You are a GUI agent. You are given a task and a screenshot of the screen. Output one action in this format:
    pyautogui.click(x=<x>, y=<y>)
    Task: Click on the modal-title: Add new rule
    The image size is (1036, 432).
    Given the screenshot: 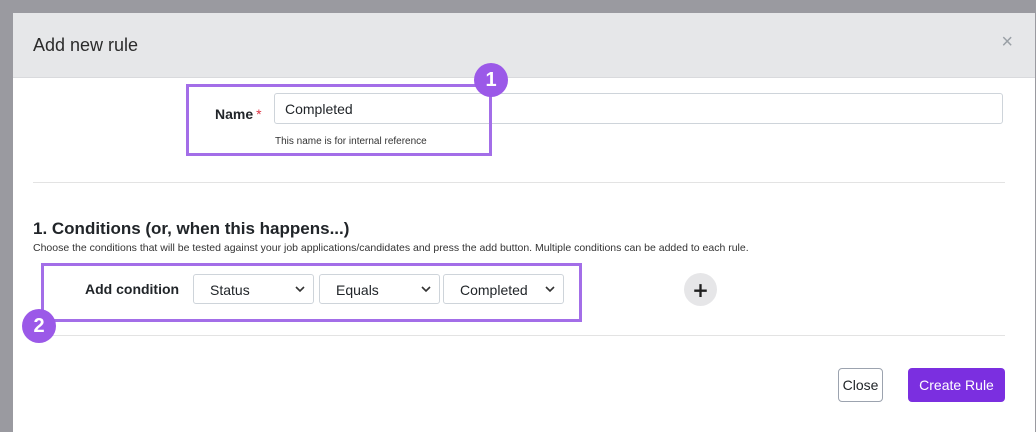 What is the action you would take?
    pyautogui.click(x=86, y=45)
    